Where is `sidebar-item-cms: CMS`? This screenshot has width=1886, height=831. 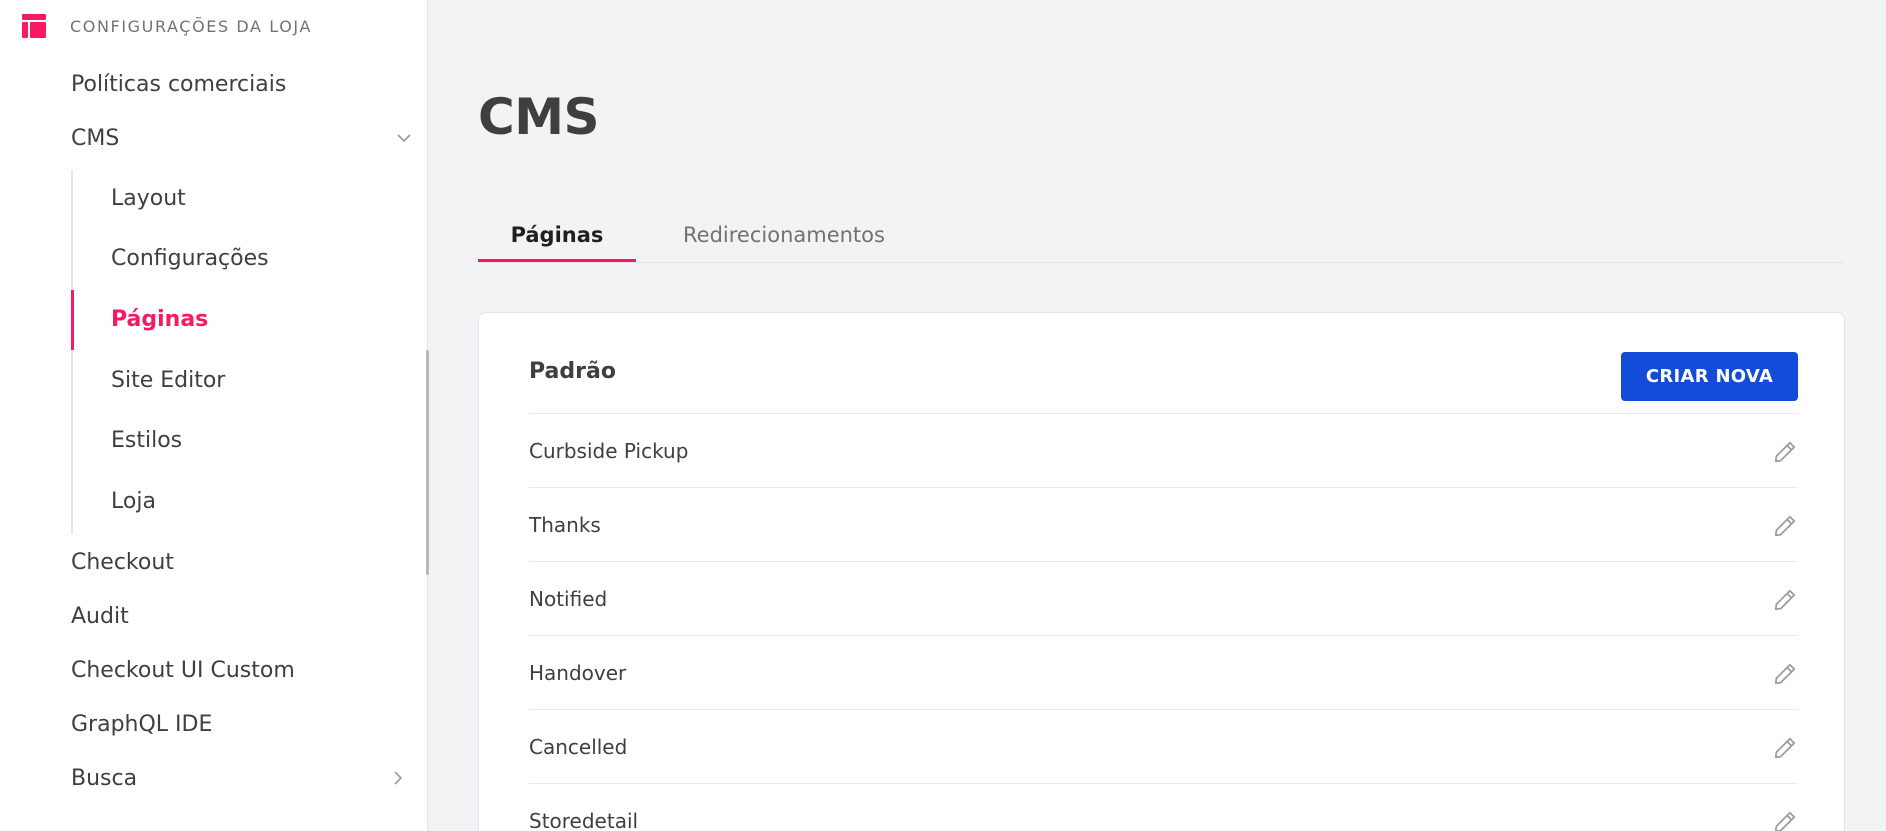
sidebar-item-cms: CMS is located at coordinates (95, 138).